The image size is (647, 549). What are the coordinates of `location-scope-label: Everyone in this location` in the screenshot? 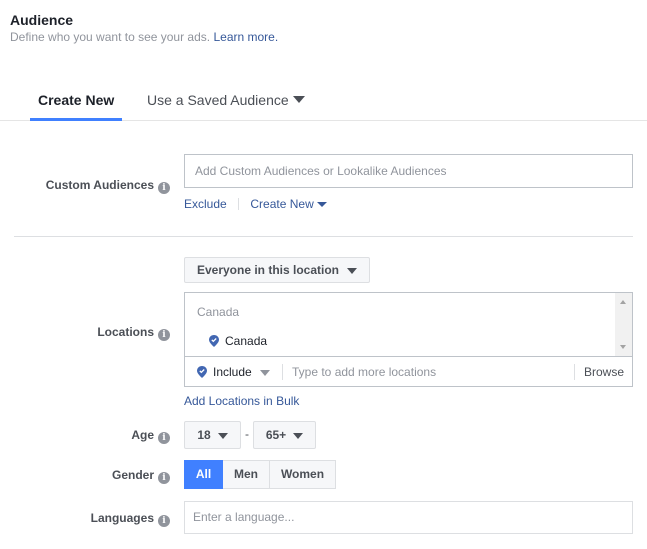 It's located at (268, 270).